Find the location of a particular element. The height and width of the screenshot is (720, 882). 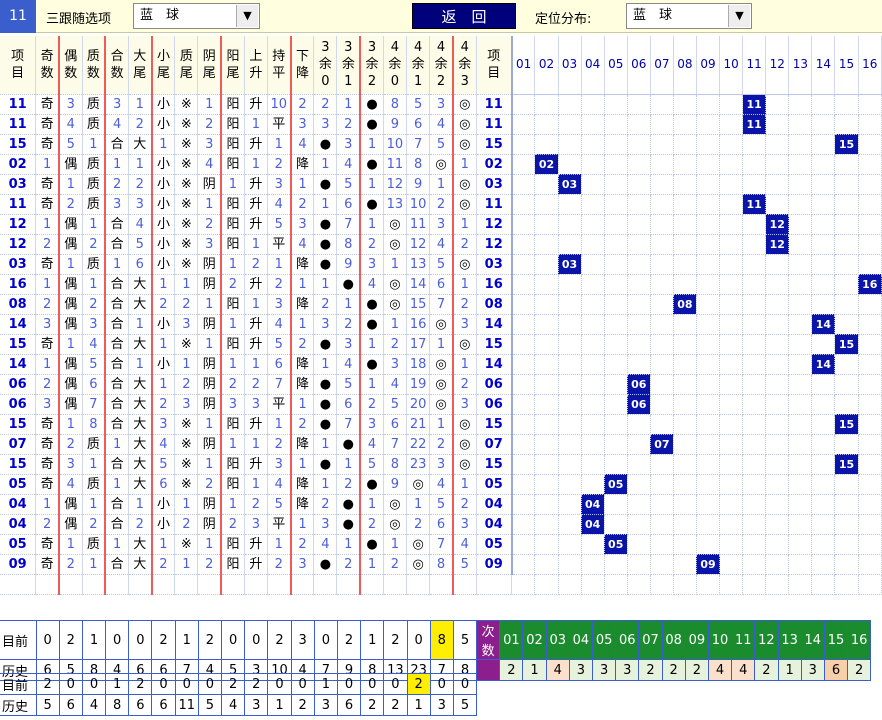

stats2-current-row: 目前 2 0 0 1 2 0 0 0 2 2 0 0 1 0 0 0 2 0 0 is located at coordinates (239, 684).